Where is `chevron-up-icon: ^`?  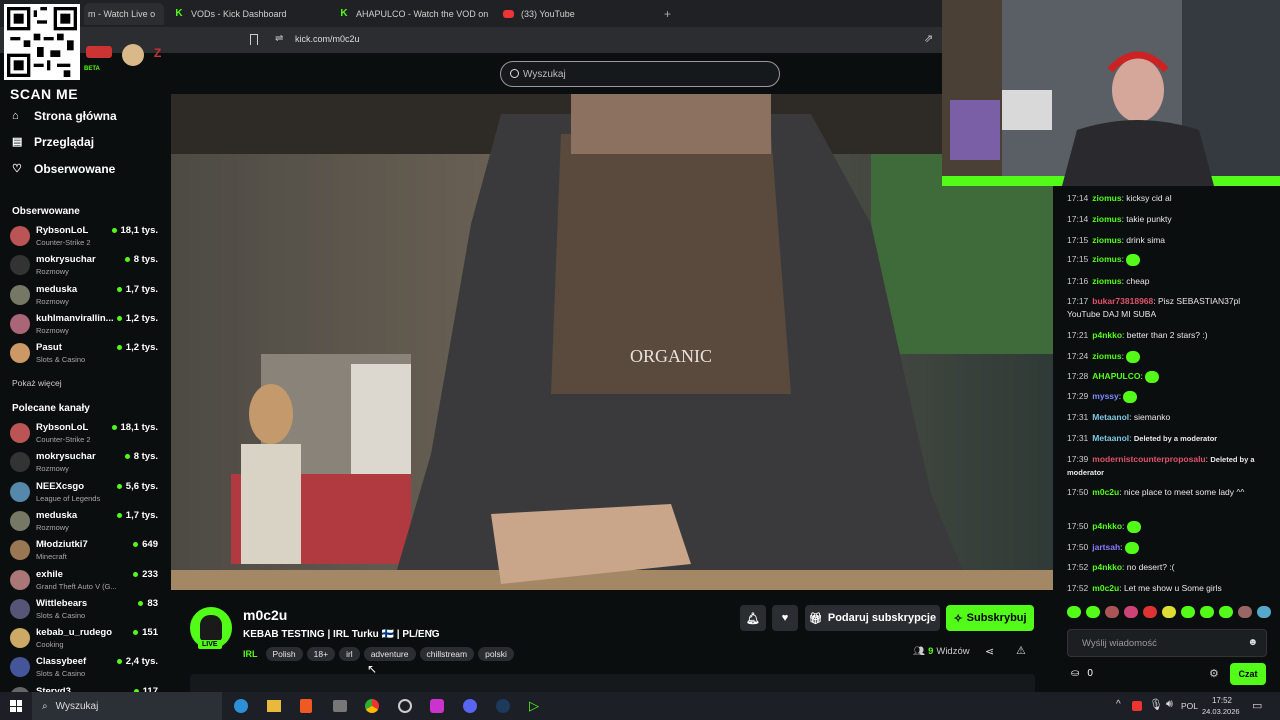 chevron-up-icon: ^ is located at coordinates (1118, 704).